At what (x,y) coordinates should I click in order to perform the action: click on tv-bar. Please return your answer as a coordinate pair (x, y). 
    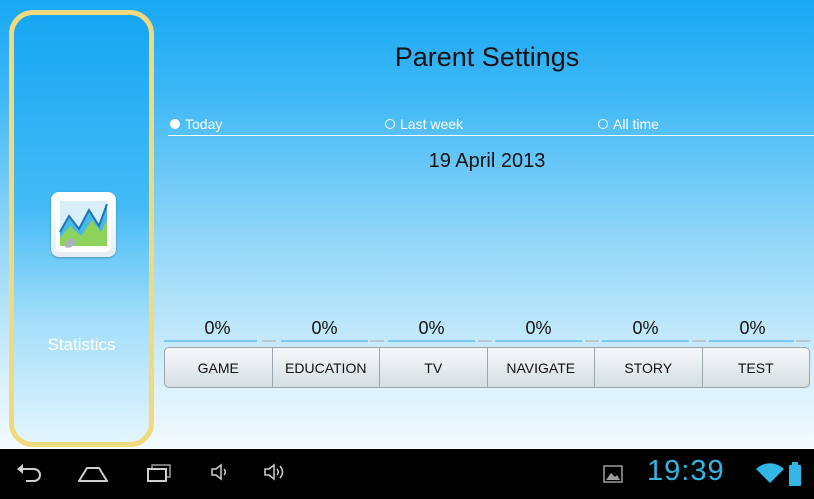
    Looking at the image, I should click on (431, 341).